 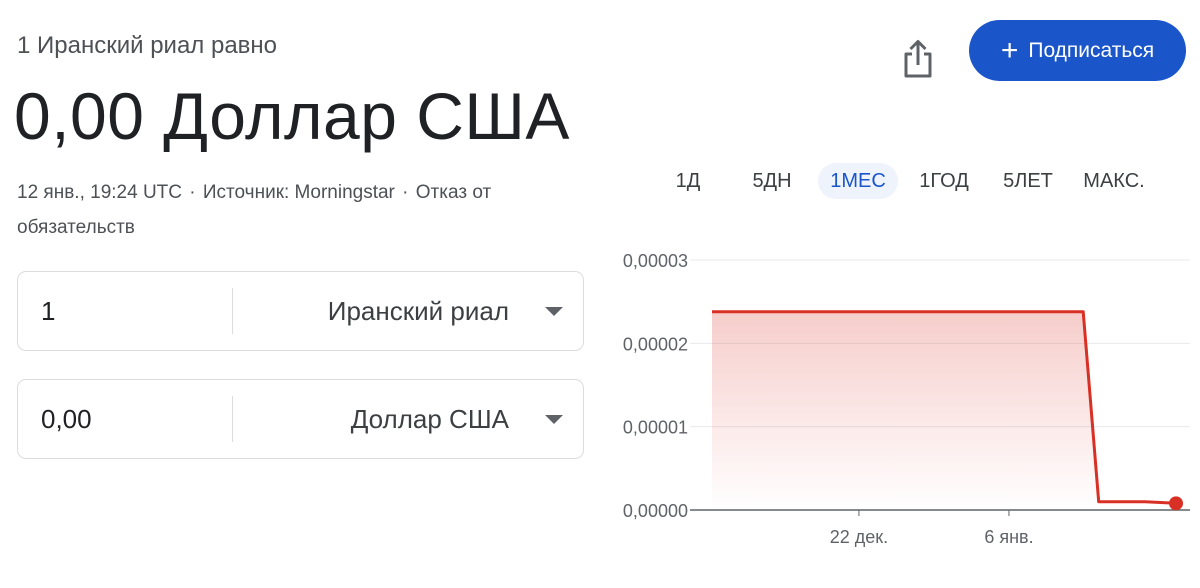 I want to click on from-currency-field: 1 Иранский риал, so click(x=300, y=311).